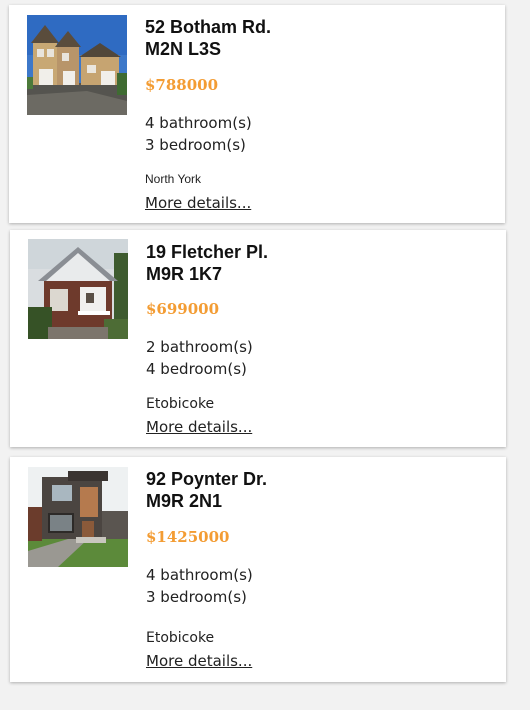 The image size is (530, 710). What do you see at coordinates (183, 49) in the screenshot?
I see `address-postal-code: M2N L3S` at bounding box center [183, 49].